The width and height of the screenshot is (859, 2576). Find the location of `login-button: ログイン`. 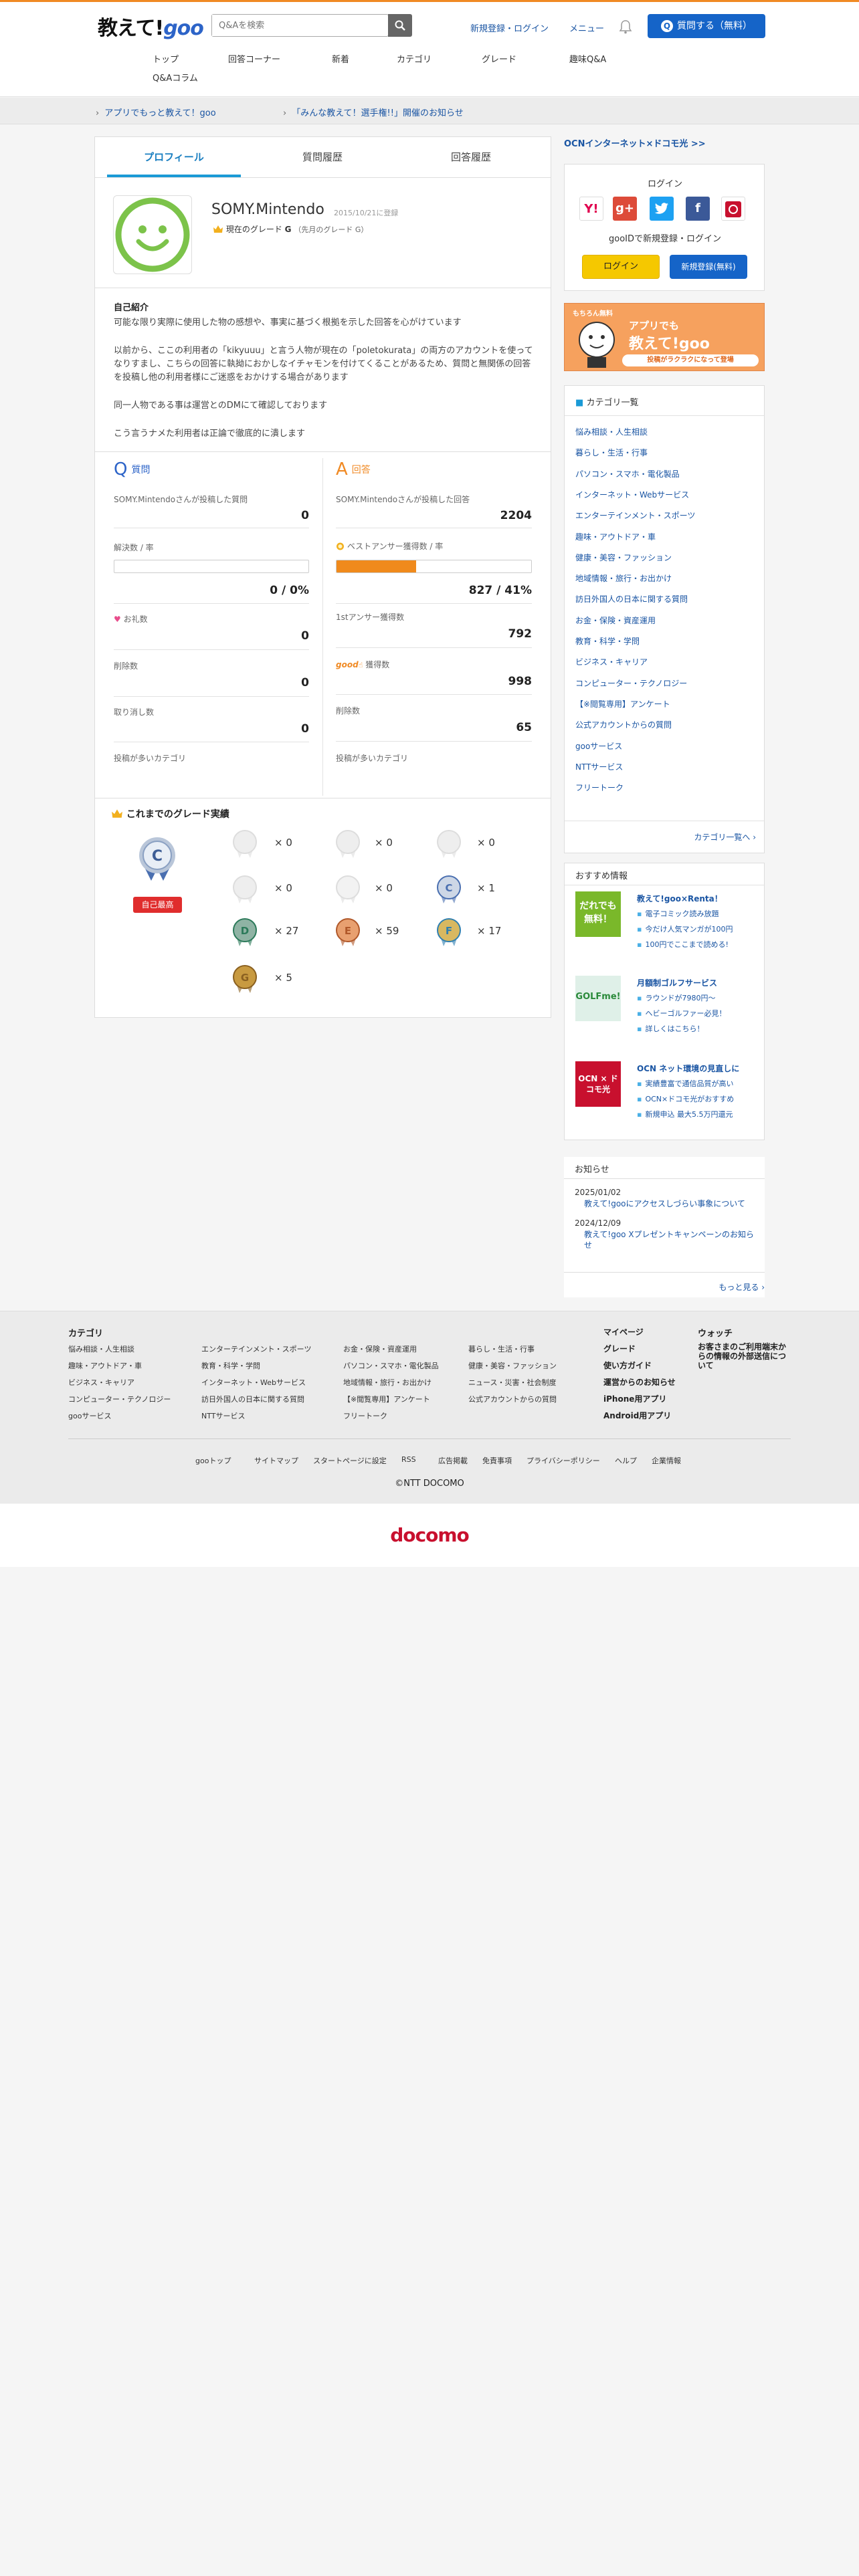

login-button: ログイン is located at coordinates (621, 267).